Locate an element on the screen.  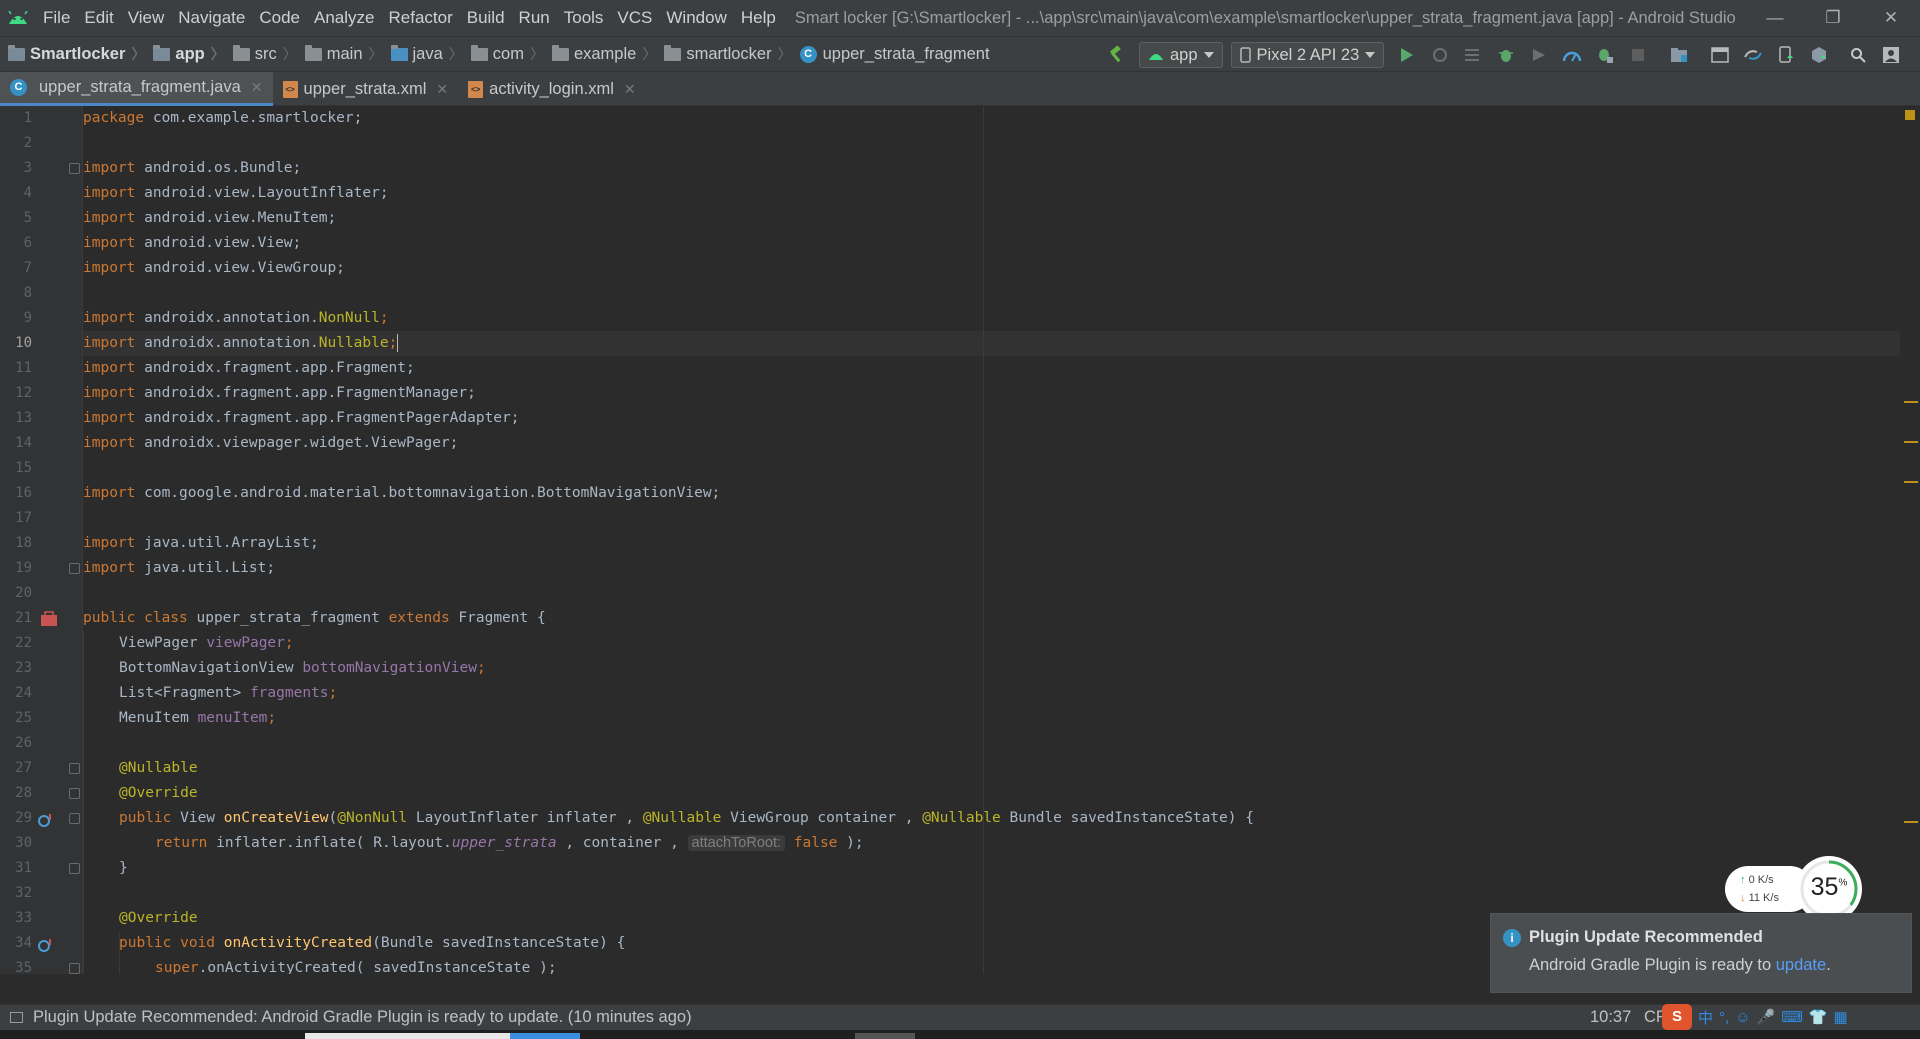
run-config-dropdown: app is located at coordinates (1181, 55).